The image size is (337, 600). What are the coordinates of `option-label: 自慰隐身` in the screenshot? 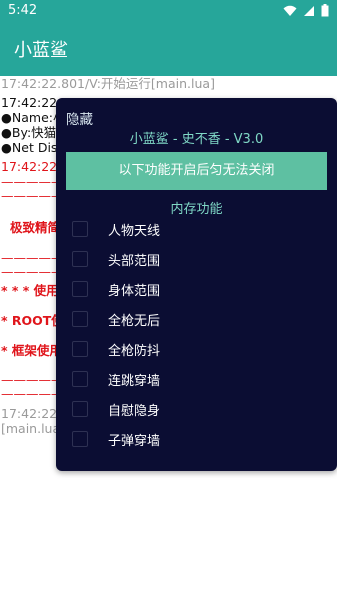 It's located at (134, 411).